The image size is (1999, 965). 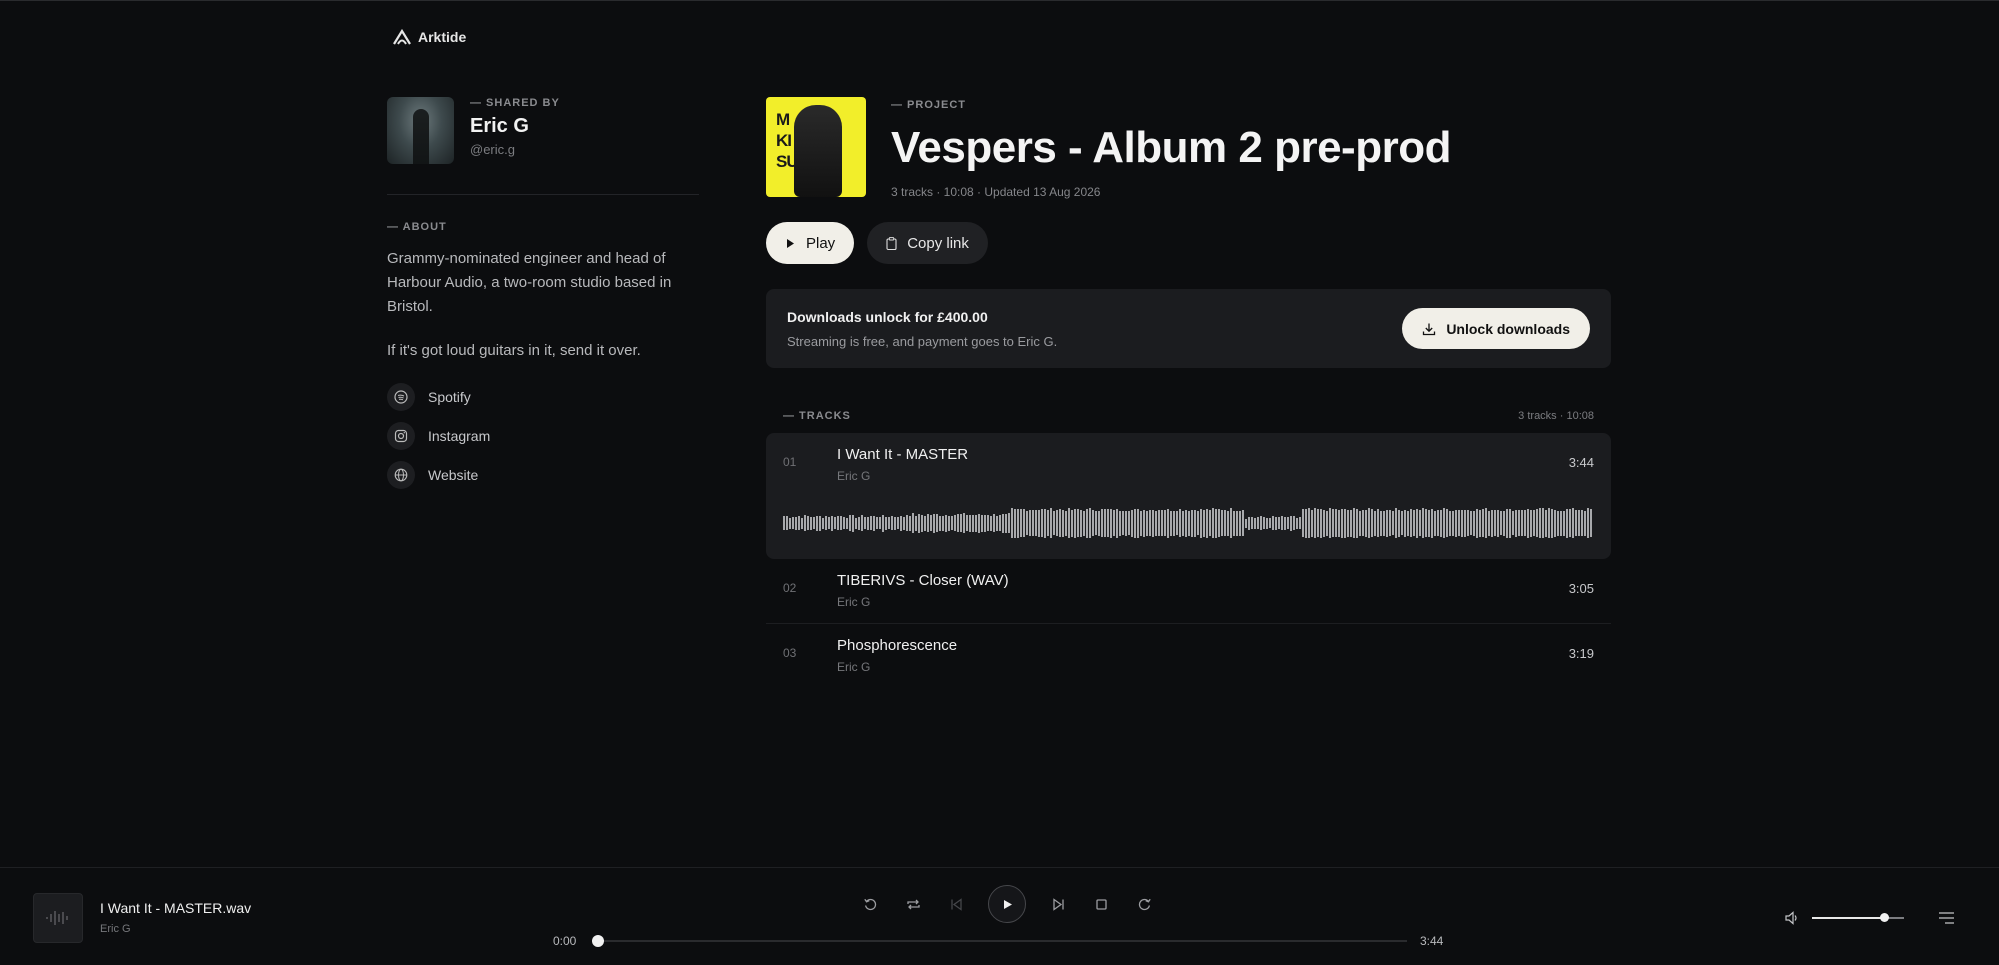 I want to click on volume-slider, so click(x=1858, y=917).